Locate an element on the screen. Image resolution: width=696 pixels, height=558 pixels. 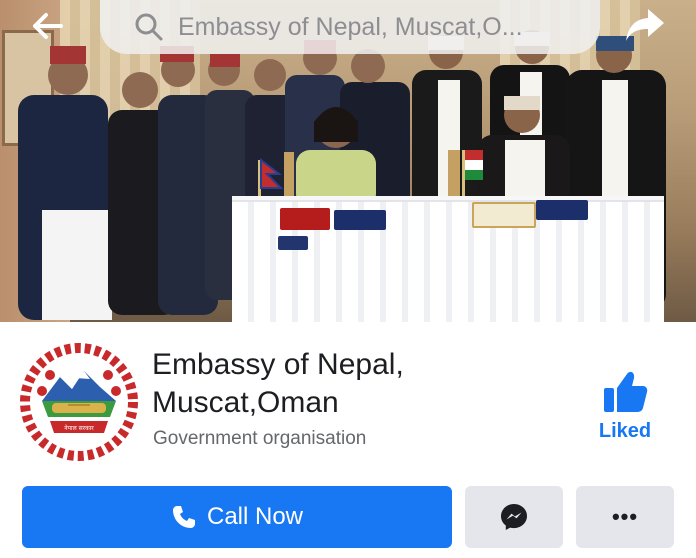
liked-button: Liked is located at coordinates (625, 415).